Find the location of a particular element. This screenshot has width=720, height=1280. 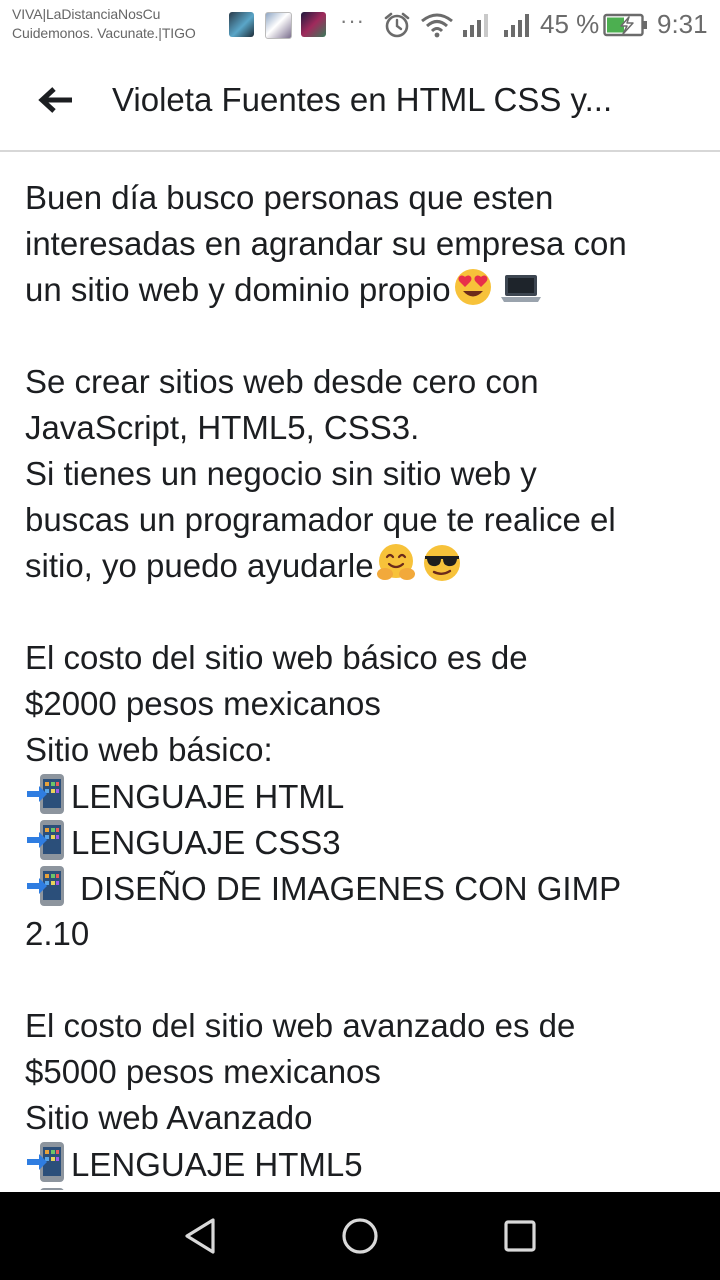

post-line is located at coordinates (365, 1188).